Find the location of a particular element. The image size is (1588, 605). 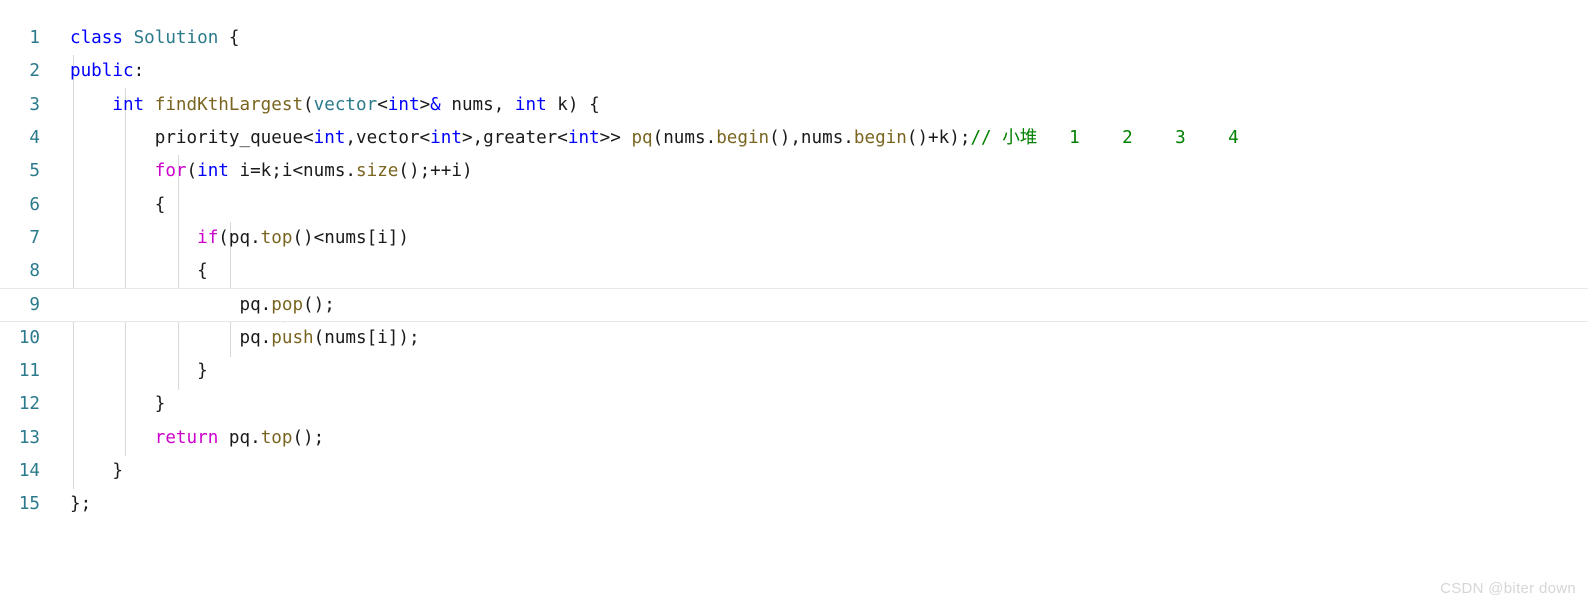

token-fn: size is located at coordinates (377, 171).